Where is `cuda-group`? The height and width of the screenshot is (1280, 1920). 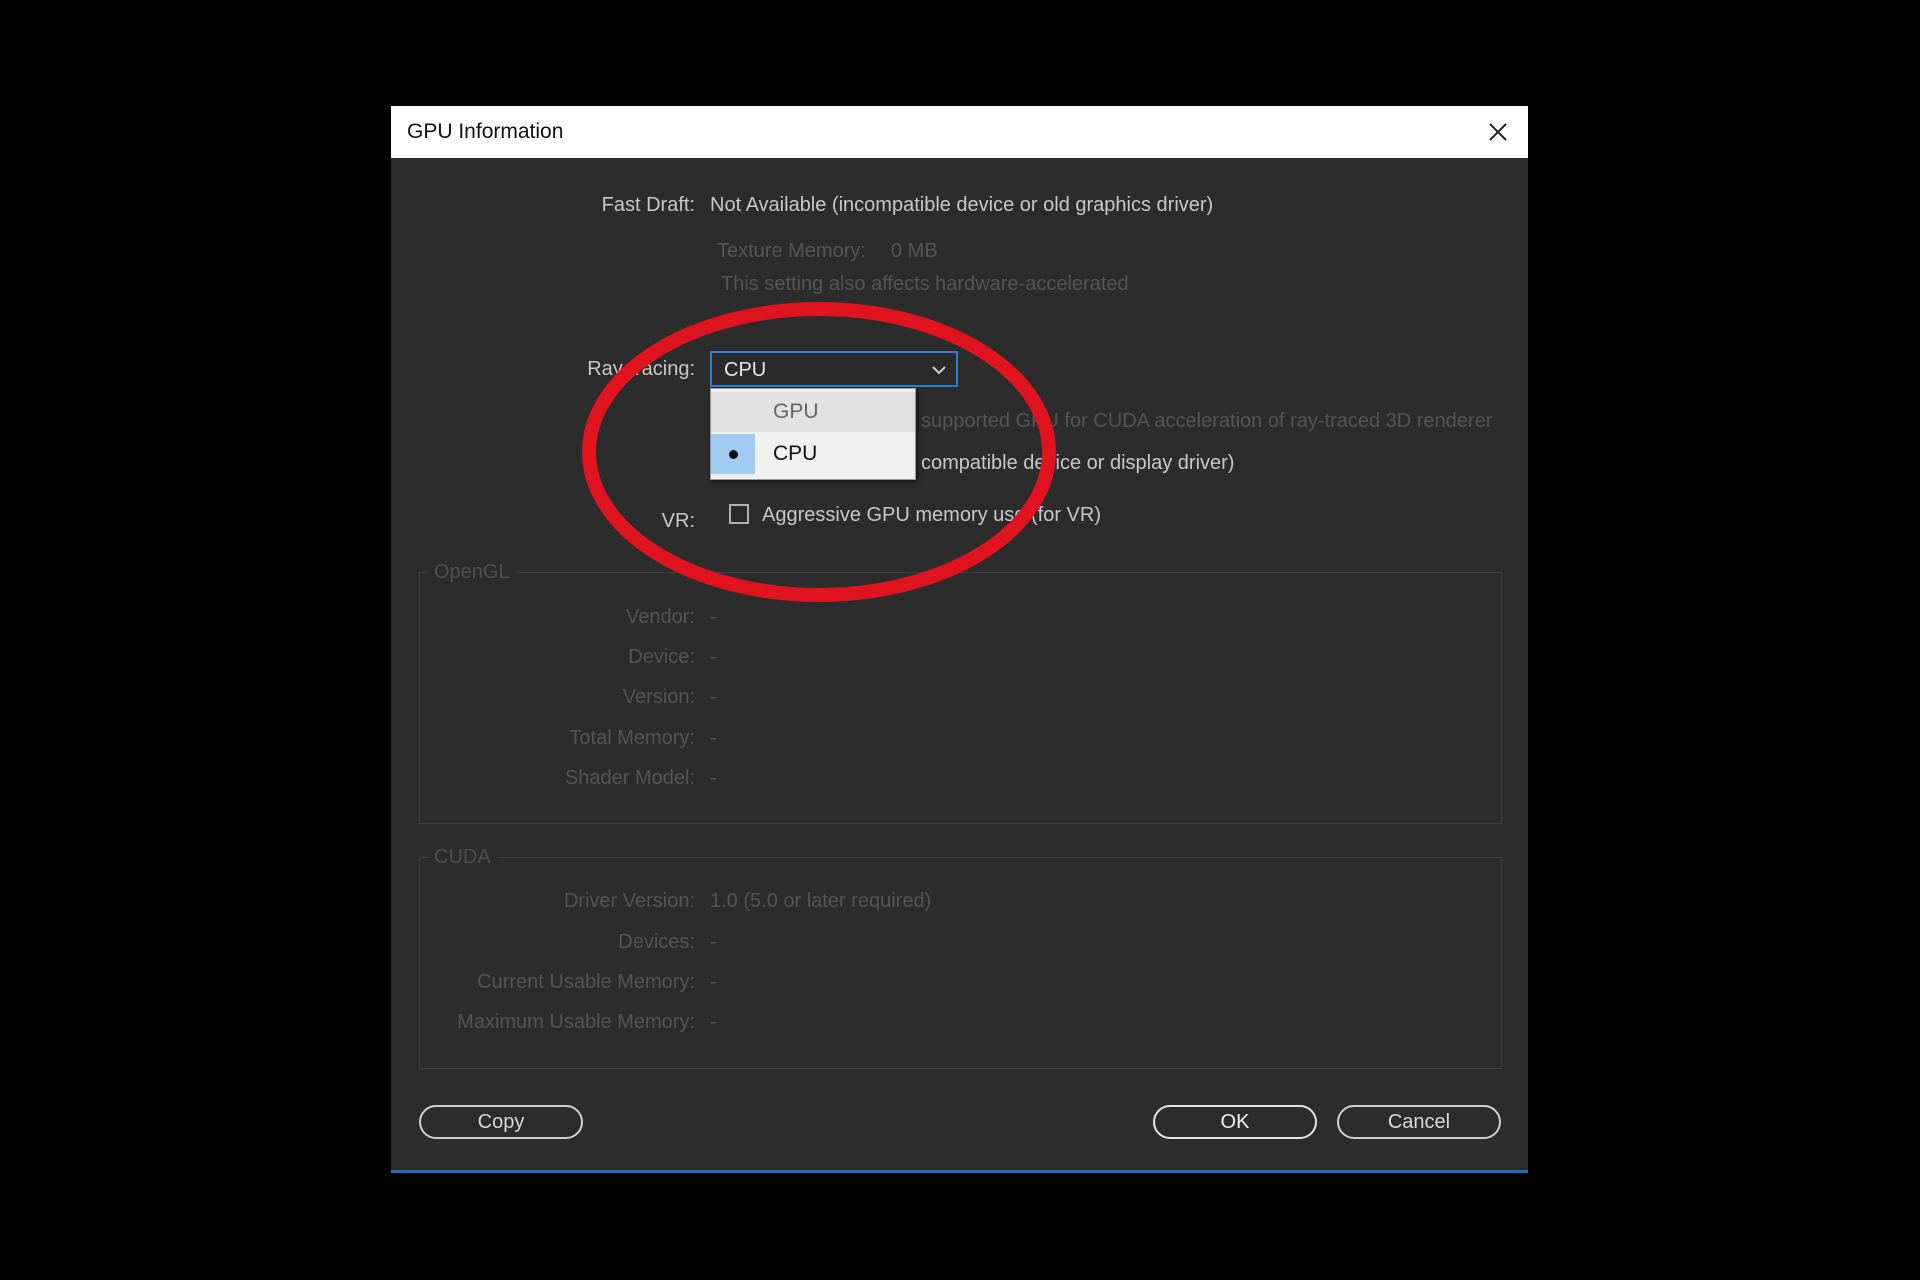
cuda-group is located at coordinates (960, 963).